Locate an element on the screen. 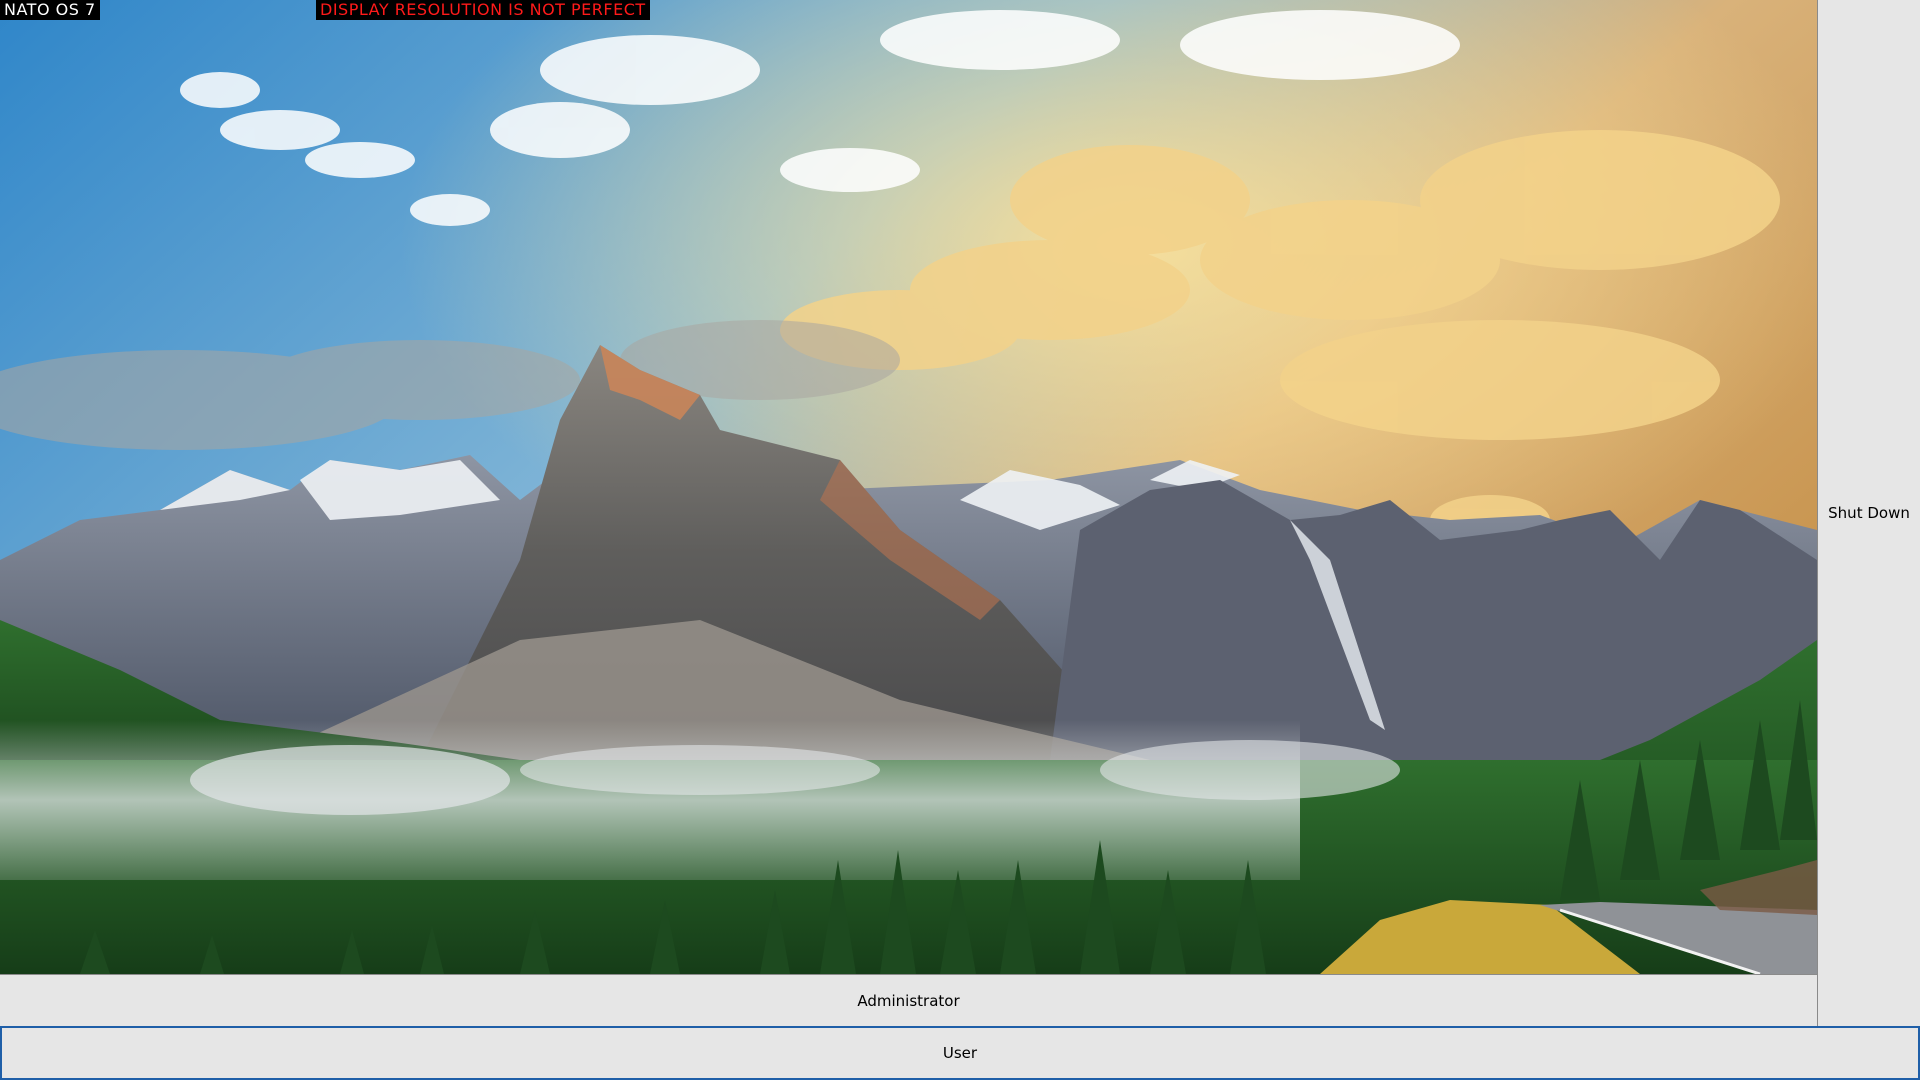  shut-down-label: Shut Down is located at coordinates (1869, 513).